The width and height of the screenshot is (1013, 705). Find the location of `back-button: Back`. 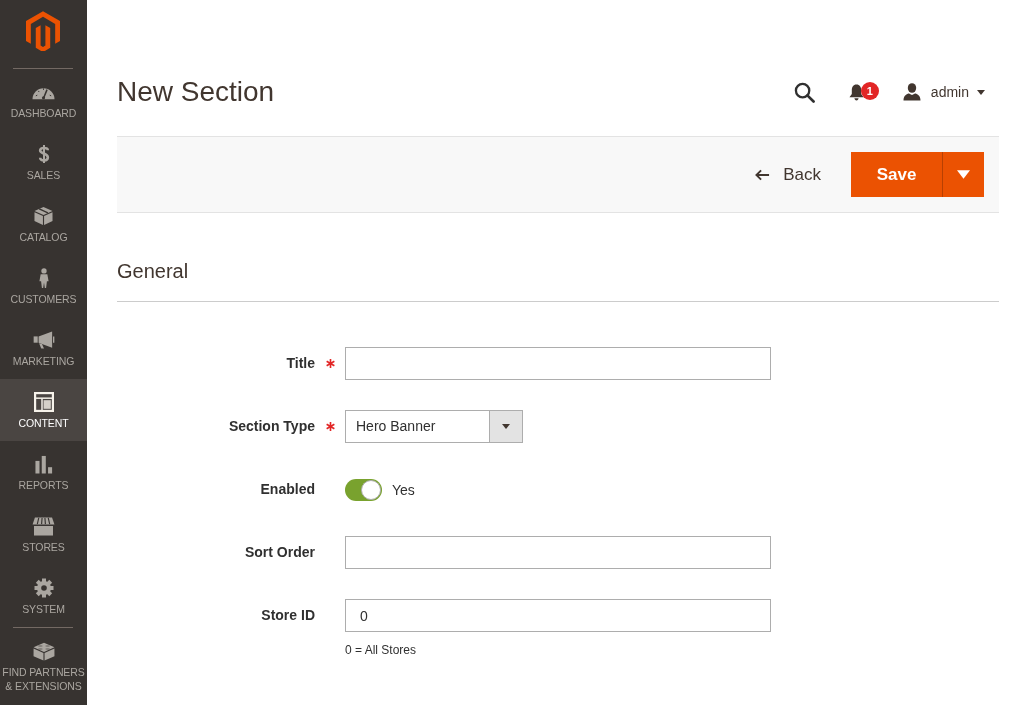

back-button: Back is located at coordinates (788, 174).